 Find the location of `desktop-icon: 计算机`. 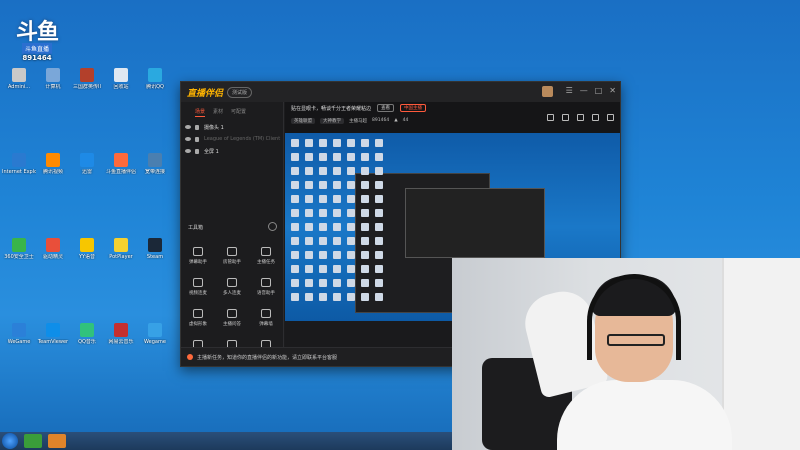

desktop-icon: 计算机 is located at coordinates (53, 85).